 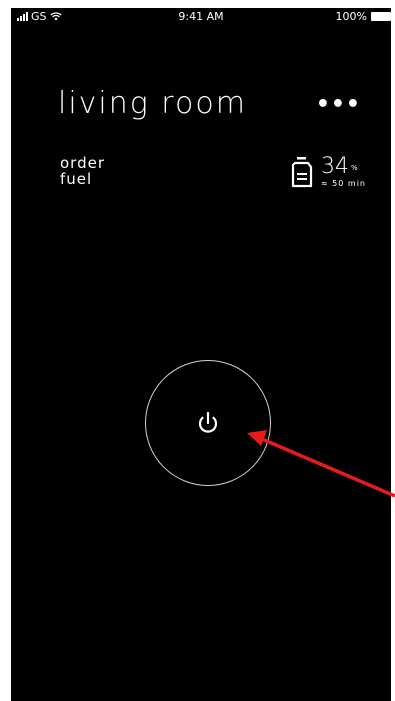 What do you see at coordinates (152, 103) in the screenshot?
I see `page-title: living room` at bounding box center [152, 103].